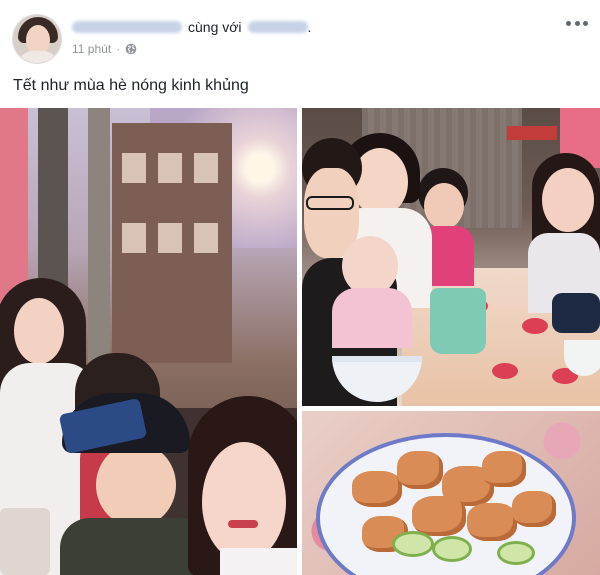 The height and width of the screenshot is (575, 600). I want to click on globe-icon, so click(131, 49).